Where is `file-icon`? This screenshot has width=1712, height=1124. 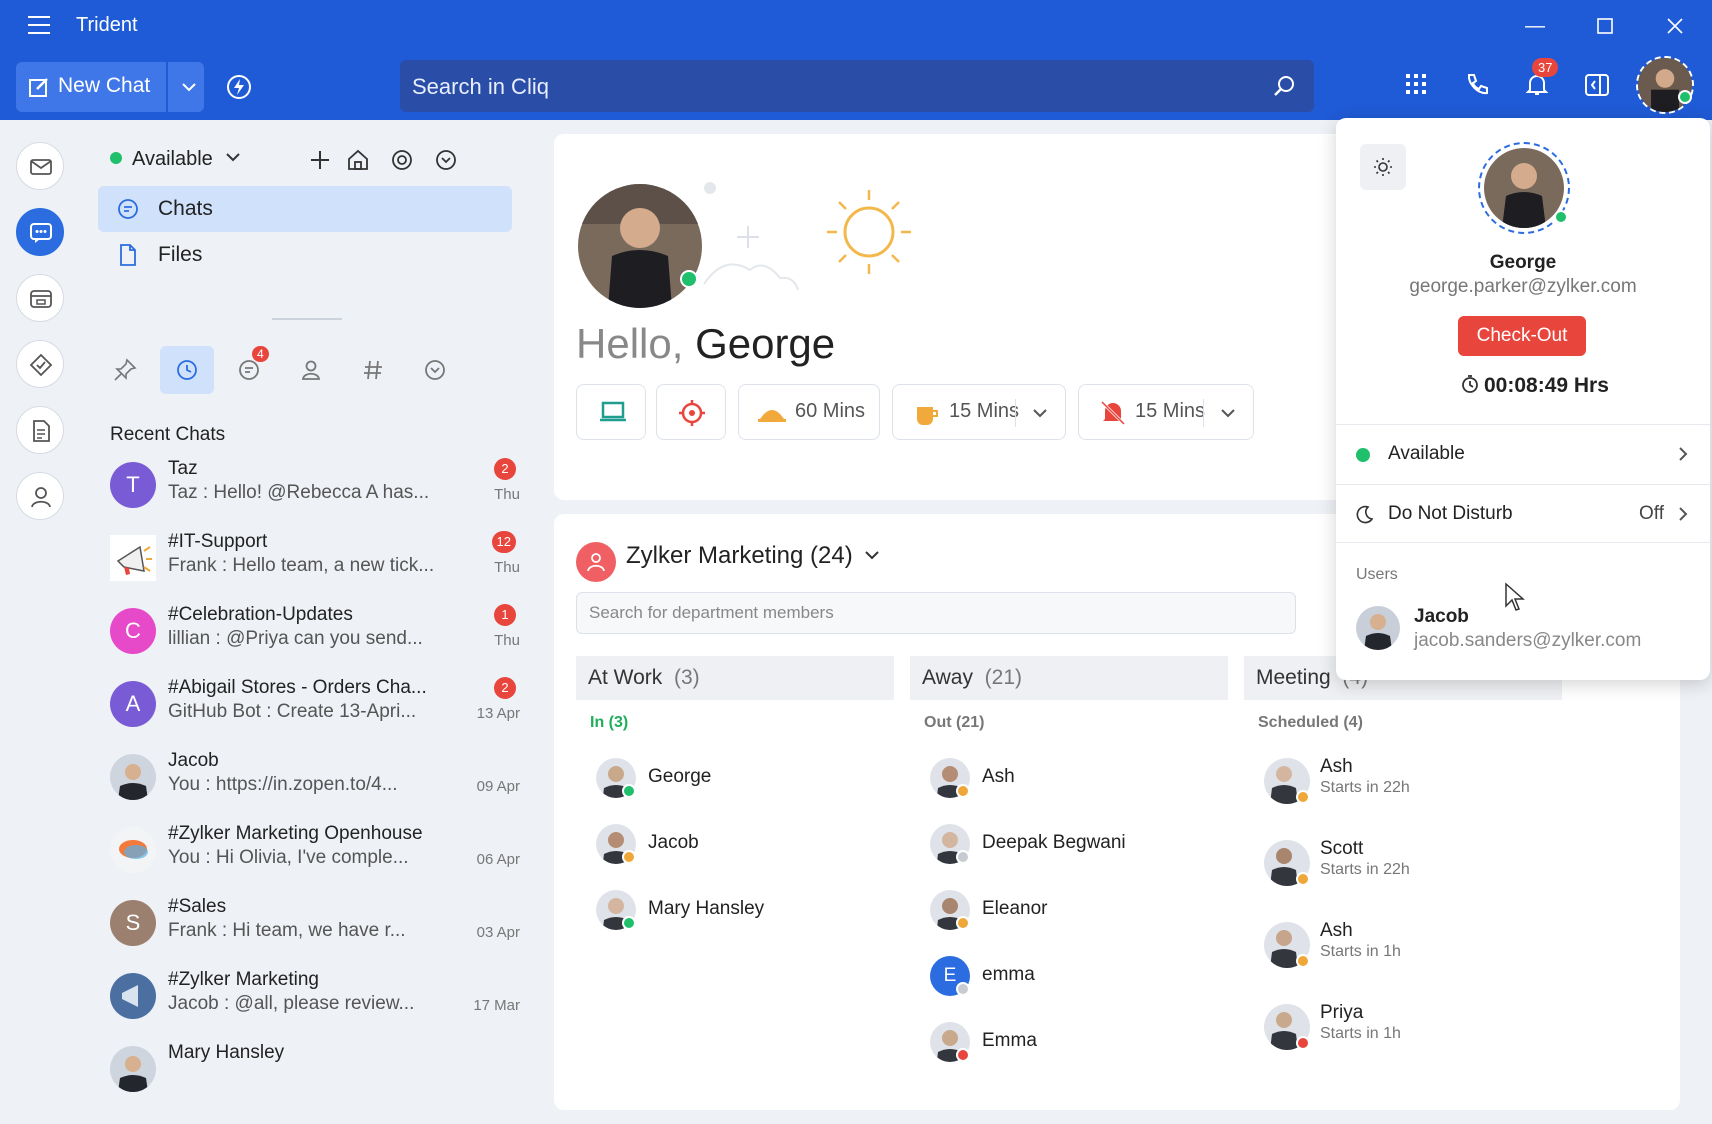
file-icon is located at coordinates (128, 255).